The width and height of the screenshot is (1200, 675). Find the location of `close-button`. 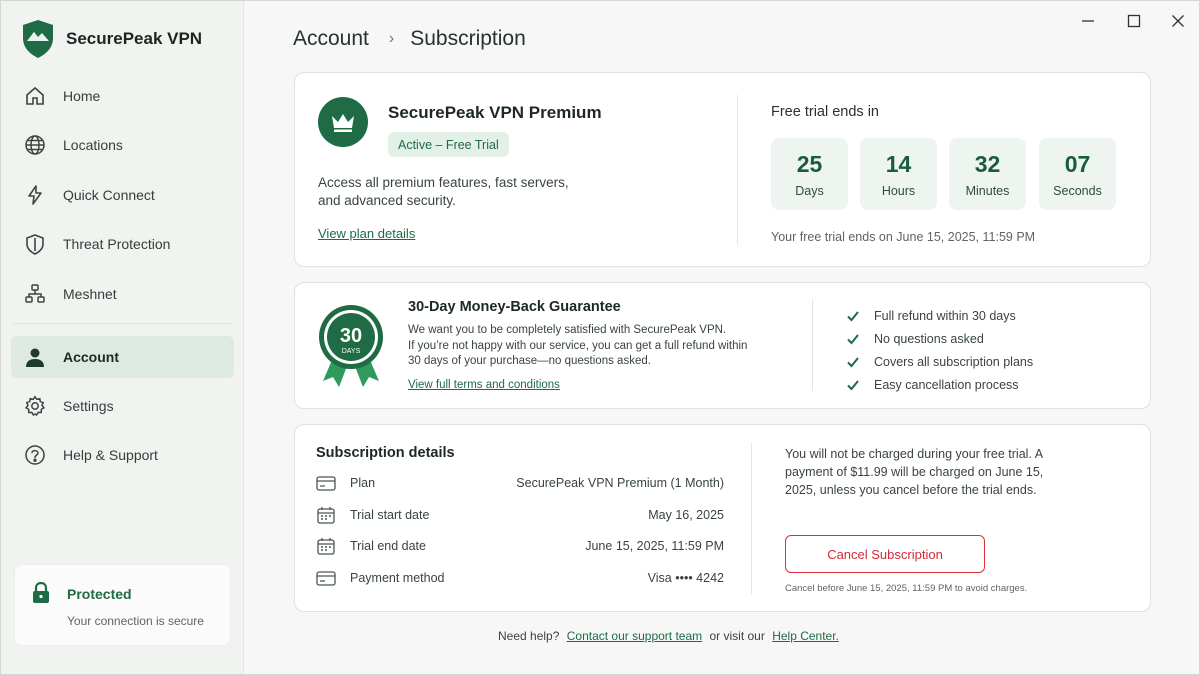

close-button is located at coordinates (1178, 21).